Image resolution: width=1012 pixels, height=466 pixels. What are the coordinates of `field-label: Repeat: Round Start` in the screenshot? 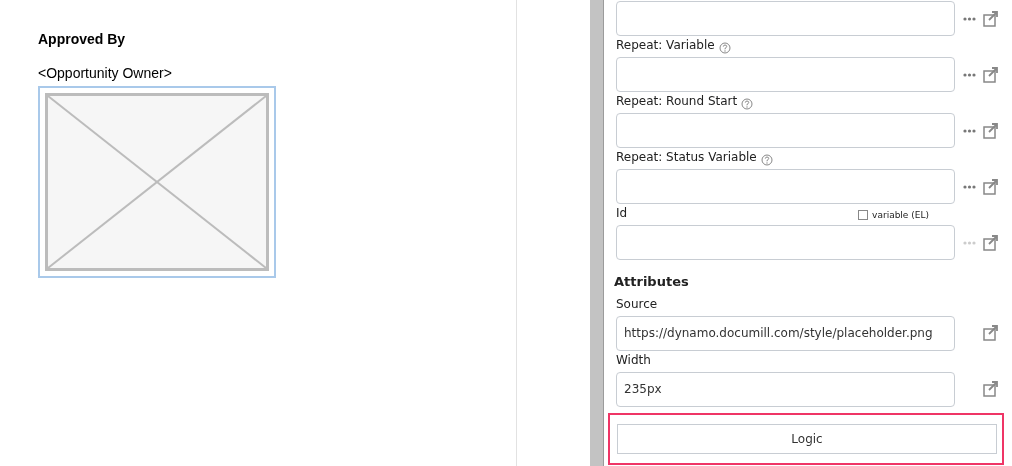 It's located at (677, 101).